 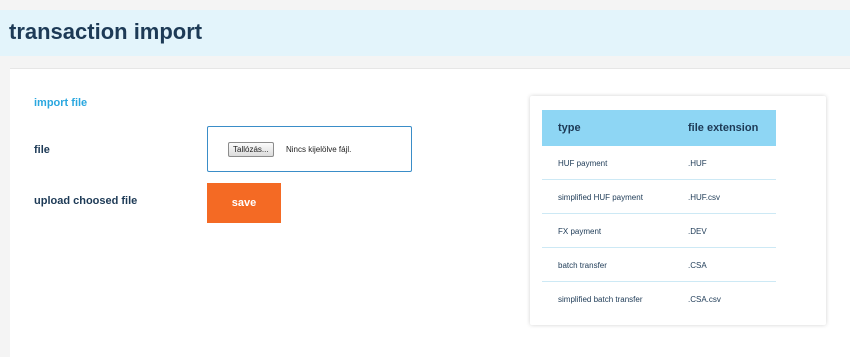 I want to click on file-label: file, so click(x=42, y=150).